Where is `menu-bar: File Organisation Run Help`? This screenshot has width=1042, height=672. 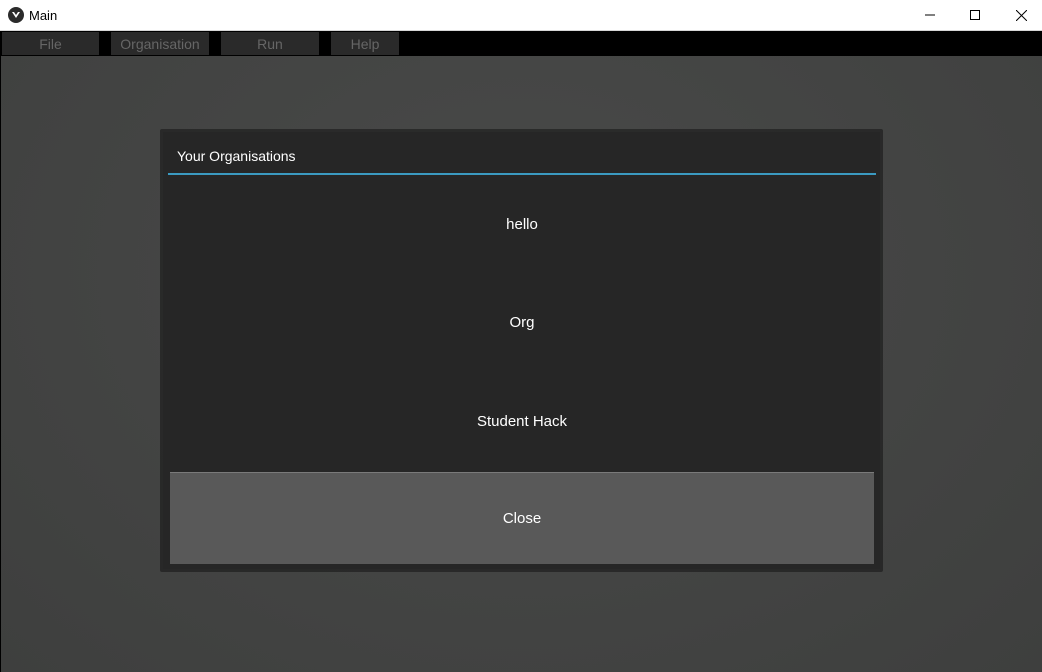 menu-bar: File Organisation Run Help is located at coordinates (521, 43).